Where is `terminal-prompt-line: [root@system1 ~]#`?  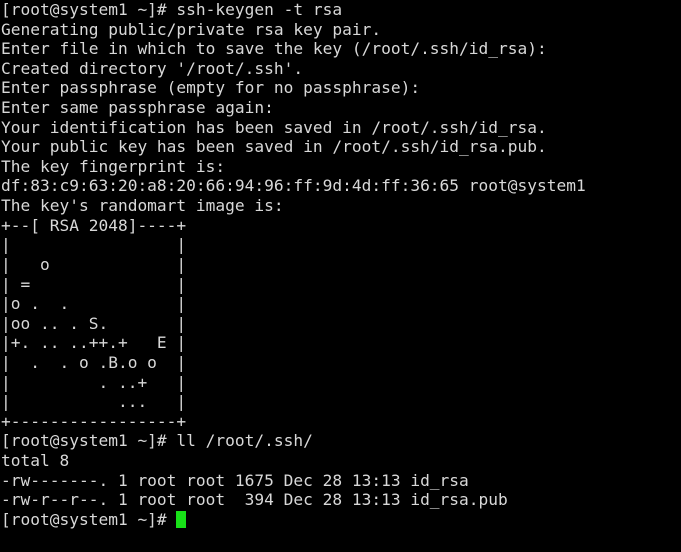
terminal-prompt-line: [root@system1 ~]# is located at coordinates (341, 520).